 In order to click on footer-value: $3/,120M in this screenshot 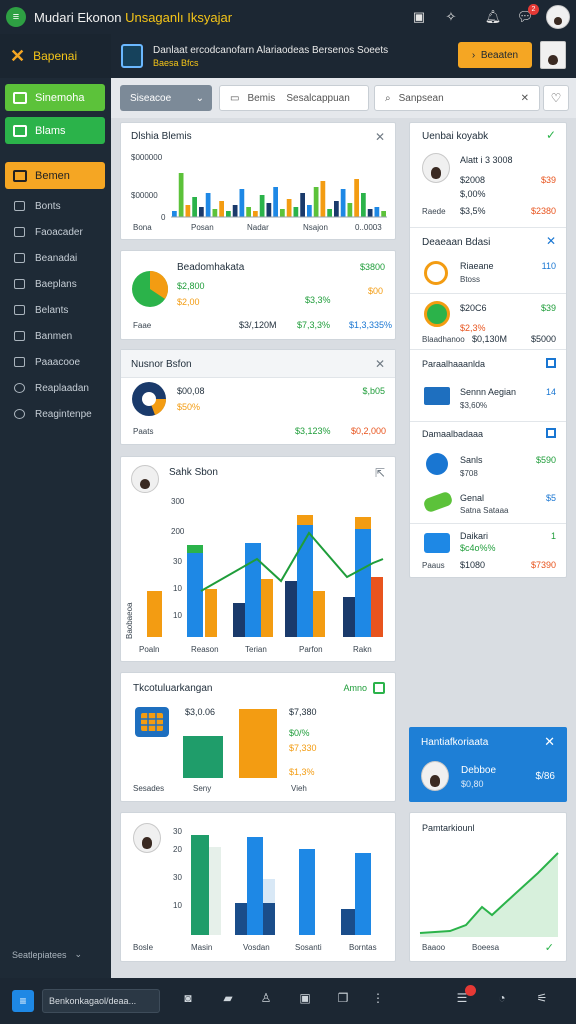, I will do `click(258, 325)`.